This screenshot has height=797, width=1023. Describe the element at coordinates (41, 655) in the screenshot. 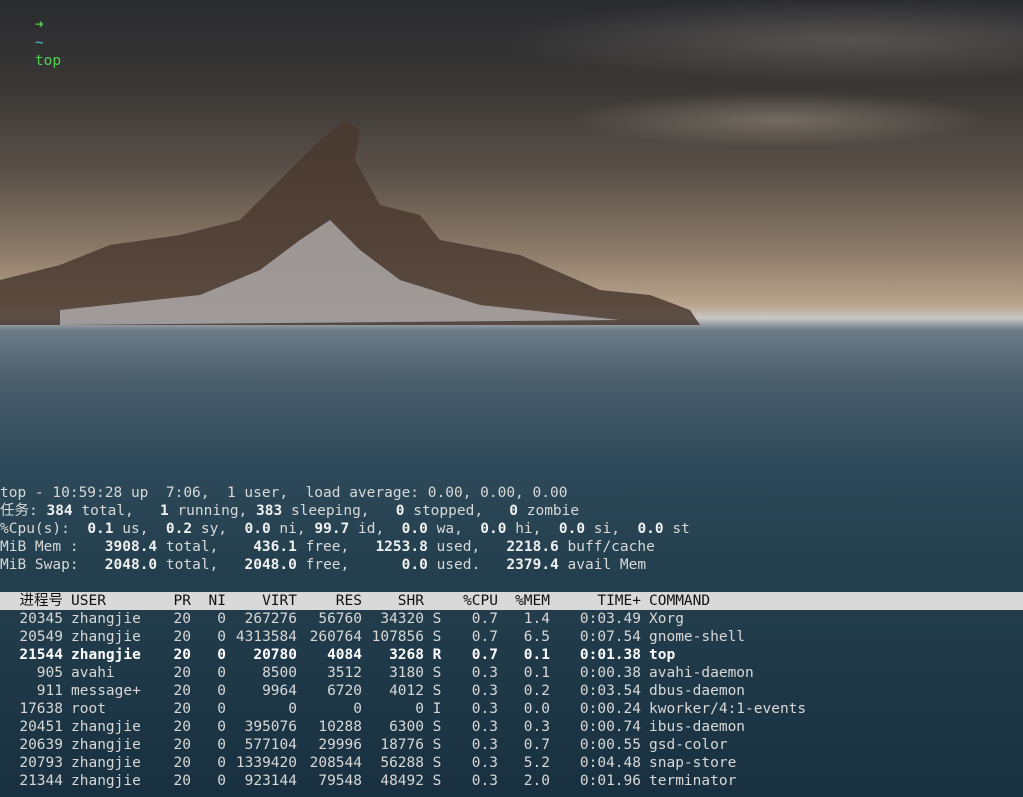

I see `cell-pid: 21544` at that location.